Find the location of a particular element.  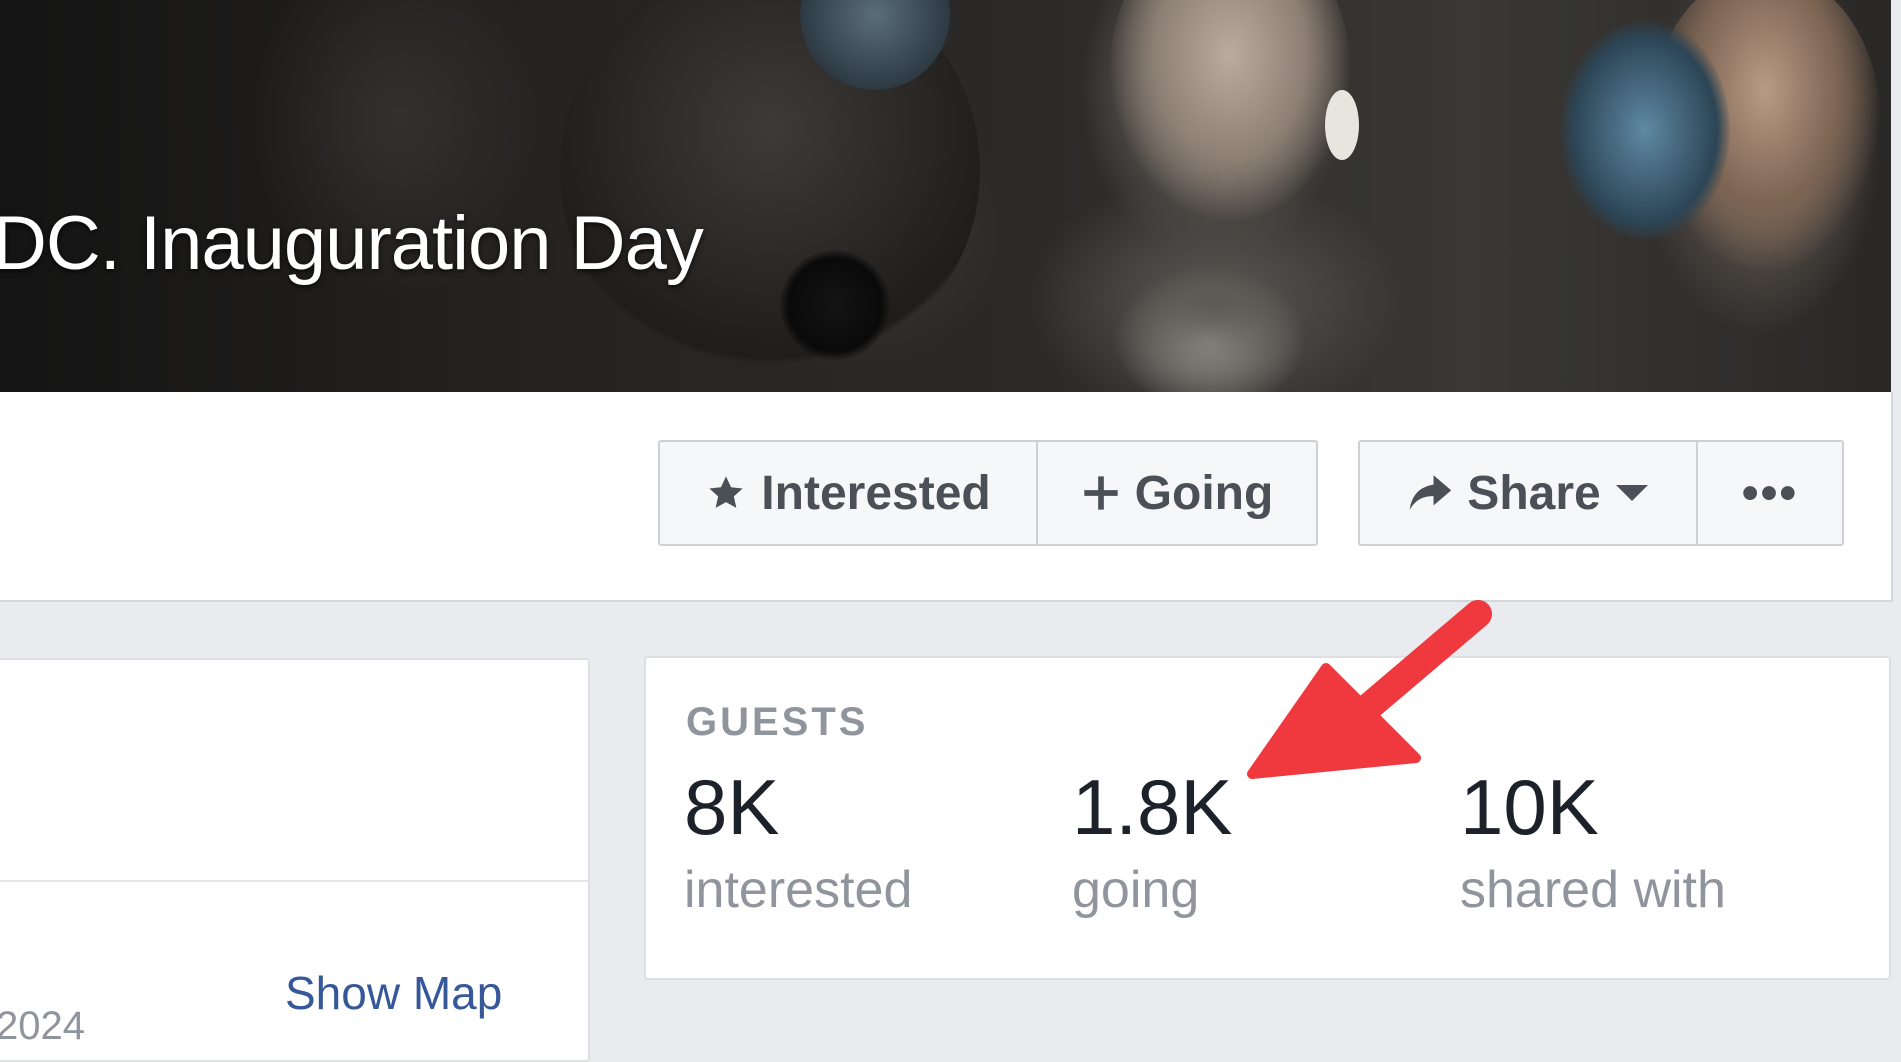

rsvp-button-group: Interested Going is located at coordinates (988, 493).